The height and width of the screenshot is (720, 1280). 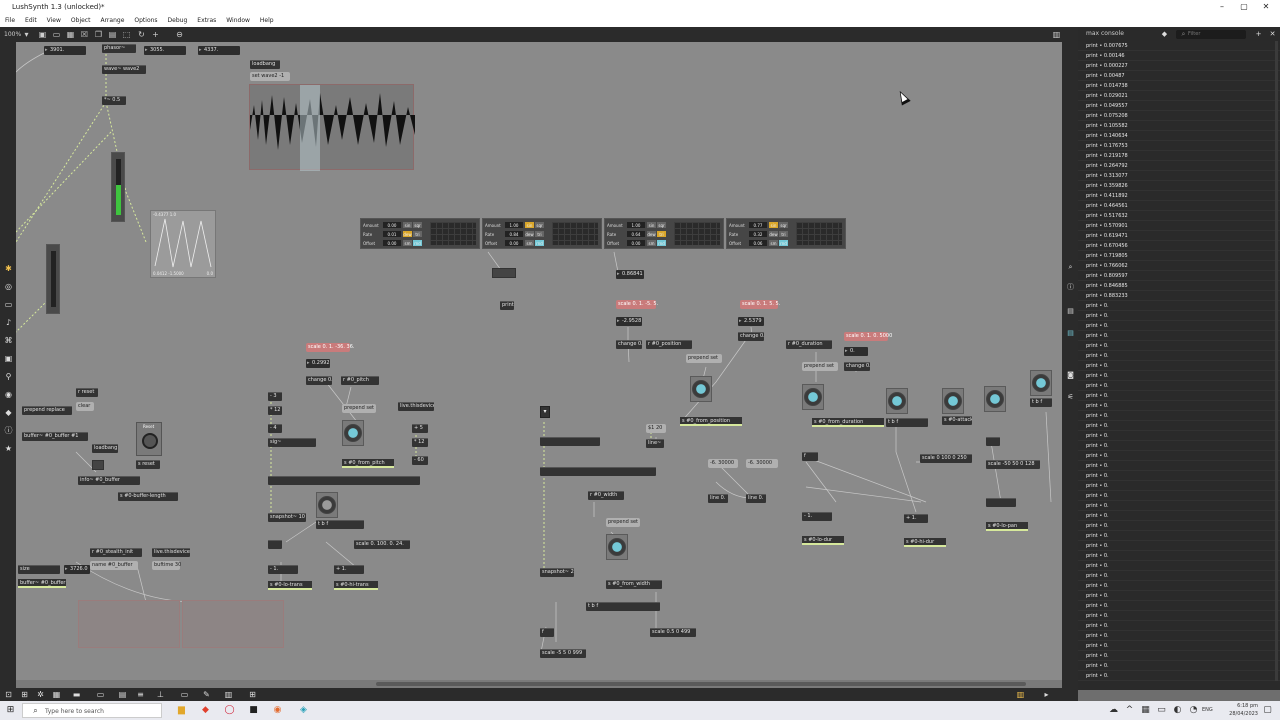 What do you see at coordinates (119, 48) in the screenshot?
I see `phasor-object: phasor~` at bounding box center [119, 48].